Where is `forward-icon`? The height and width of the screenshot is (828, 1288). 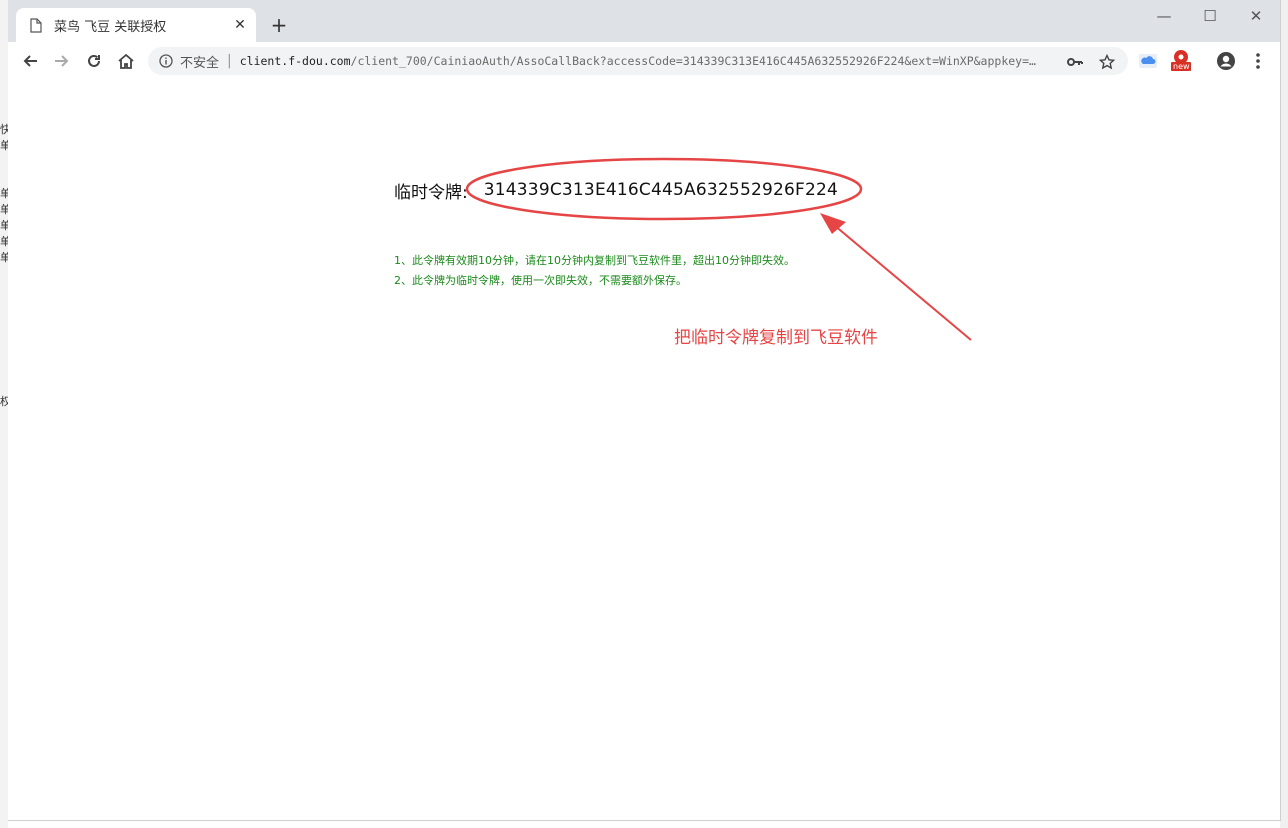
forward-icon is located at coordinates (62, 61).